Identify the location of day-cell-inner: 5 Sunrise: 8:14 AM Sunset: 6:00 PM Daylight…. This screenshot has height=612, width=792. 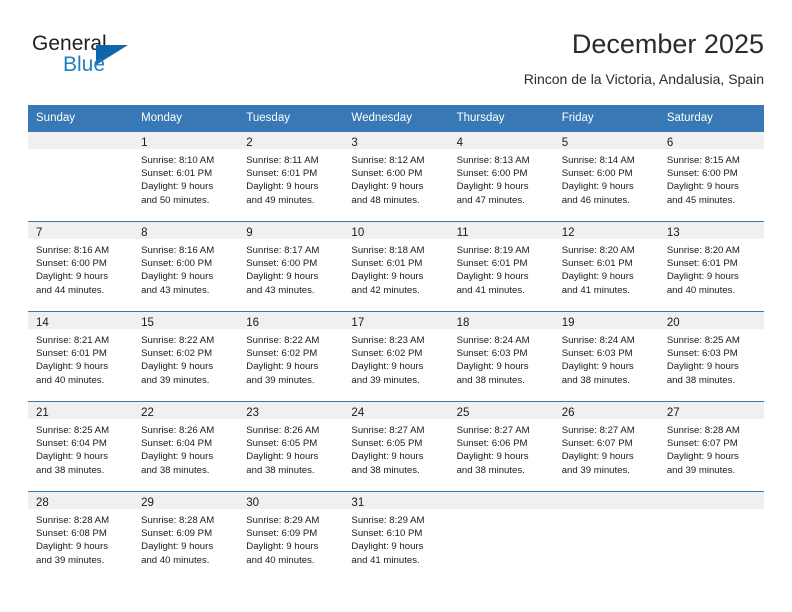
(606, 176).